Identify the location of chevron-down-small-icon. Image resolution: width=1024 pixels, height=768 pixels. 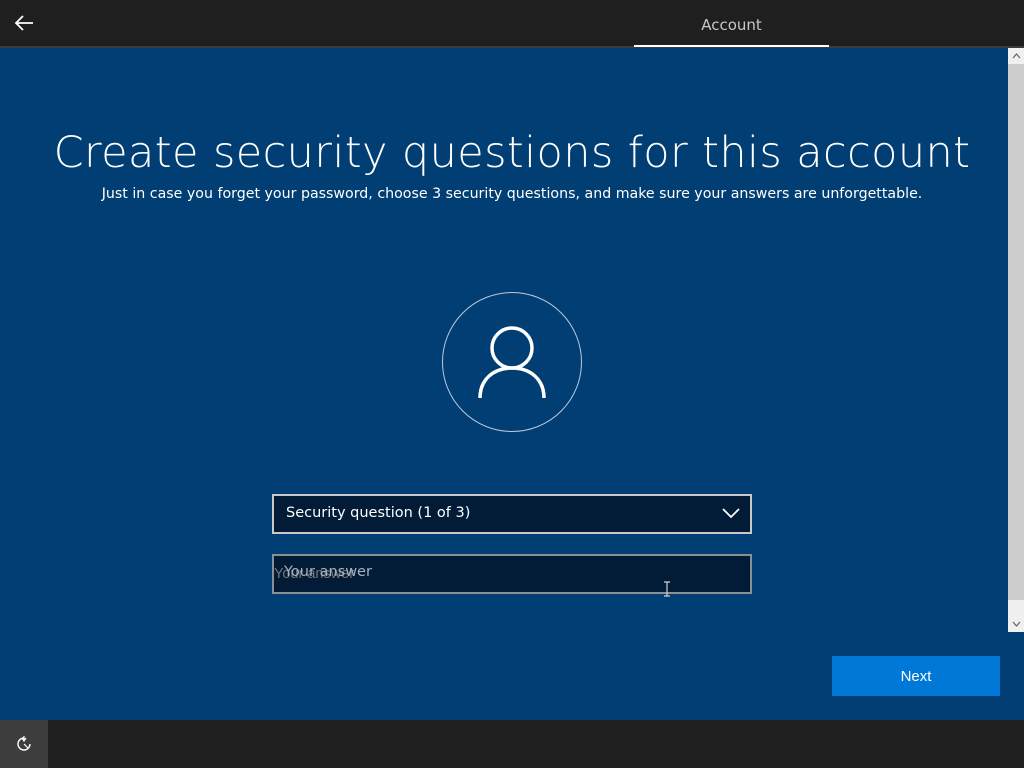
(1016, 624).